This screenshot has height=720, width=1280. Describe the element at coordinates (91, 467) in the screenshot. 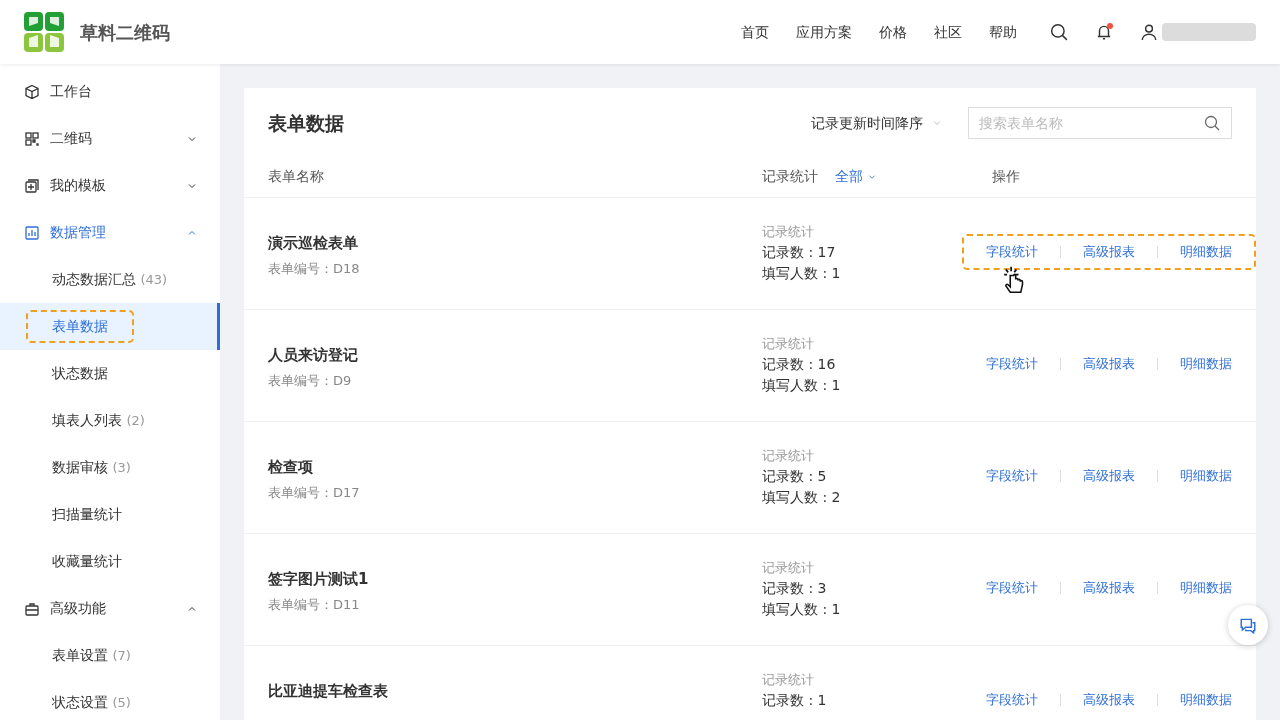

I see `sidebar-subitem: 数据审核 (3)` at that location.